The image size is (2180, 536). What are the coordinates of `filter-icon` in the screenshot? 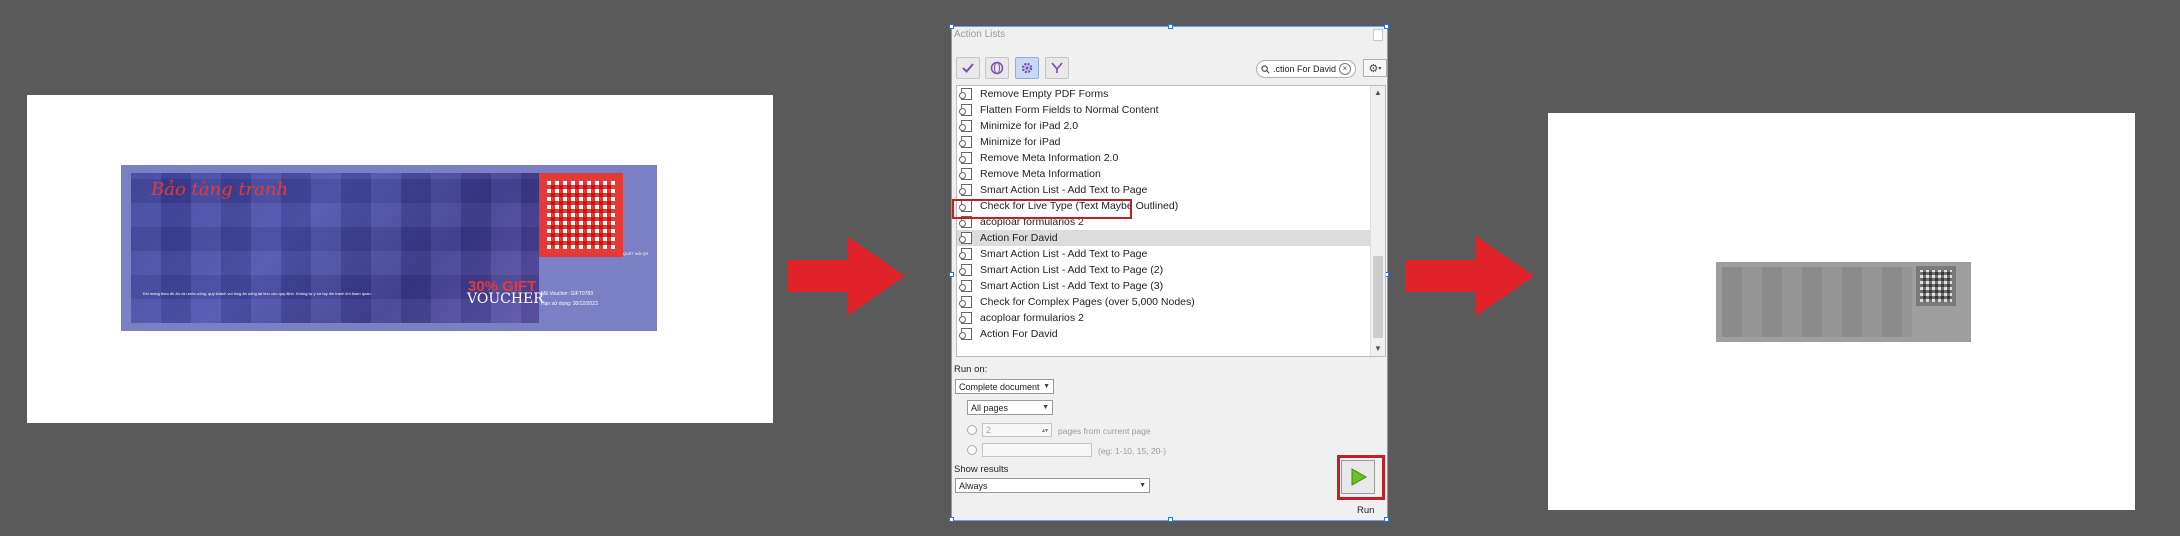 It's located at (1057, 67).